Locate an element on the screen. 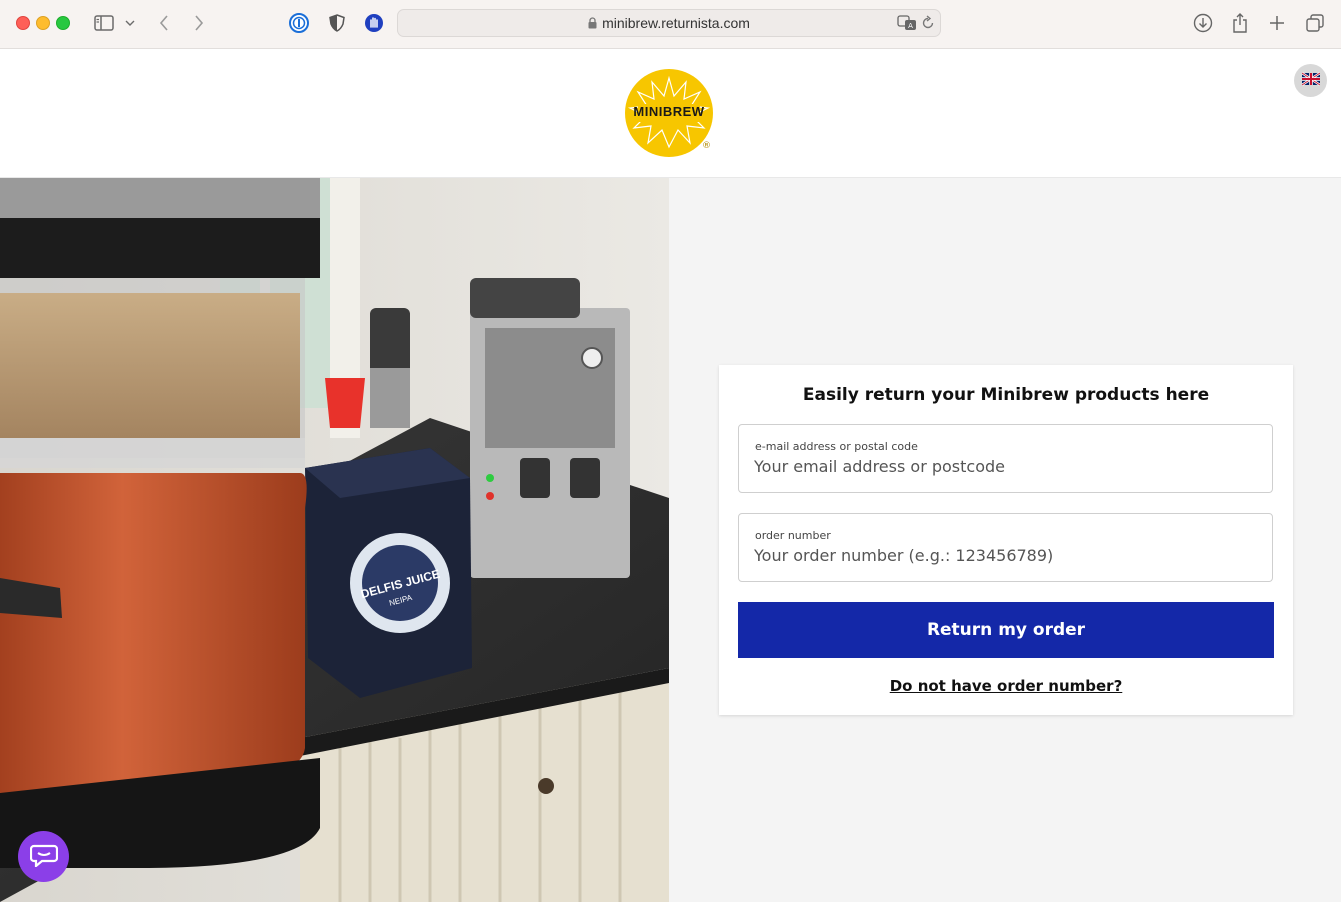 This screenshot has height=902, width=1341. zoom-window-button is located at coordinates (63, 23).